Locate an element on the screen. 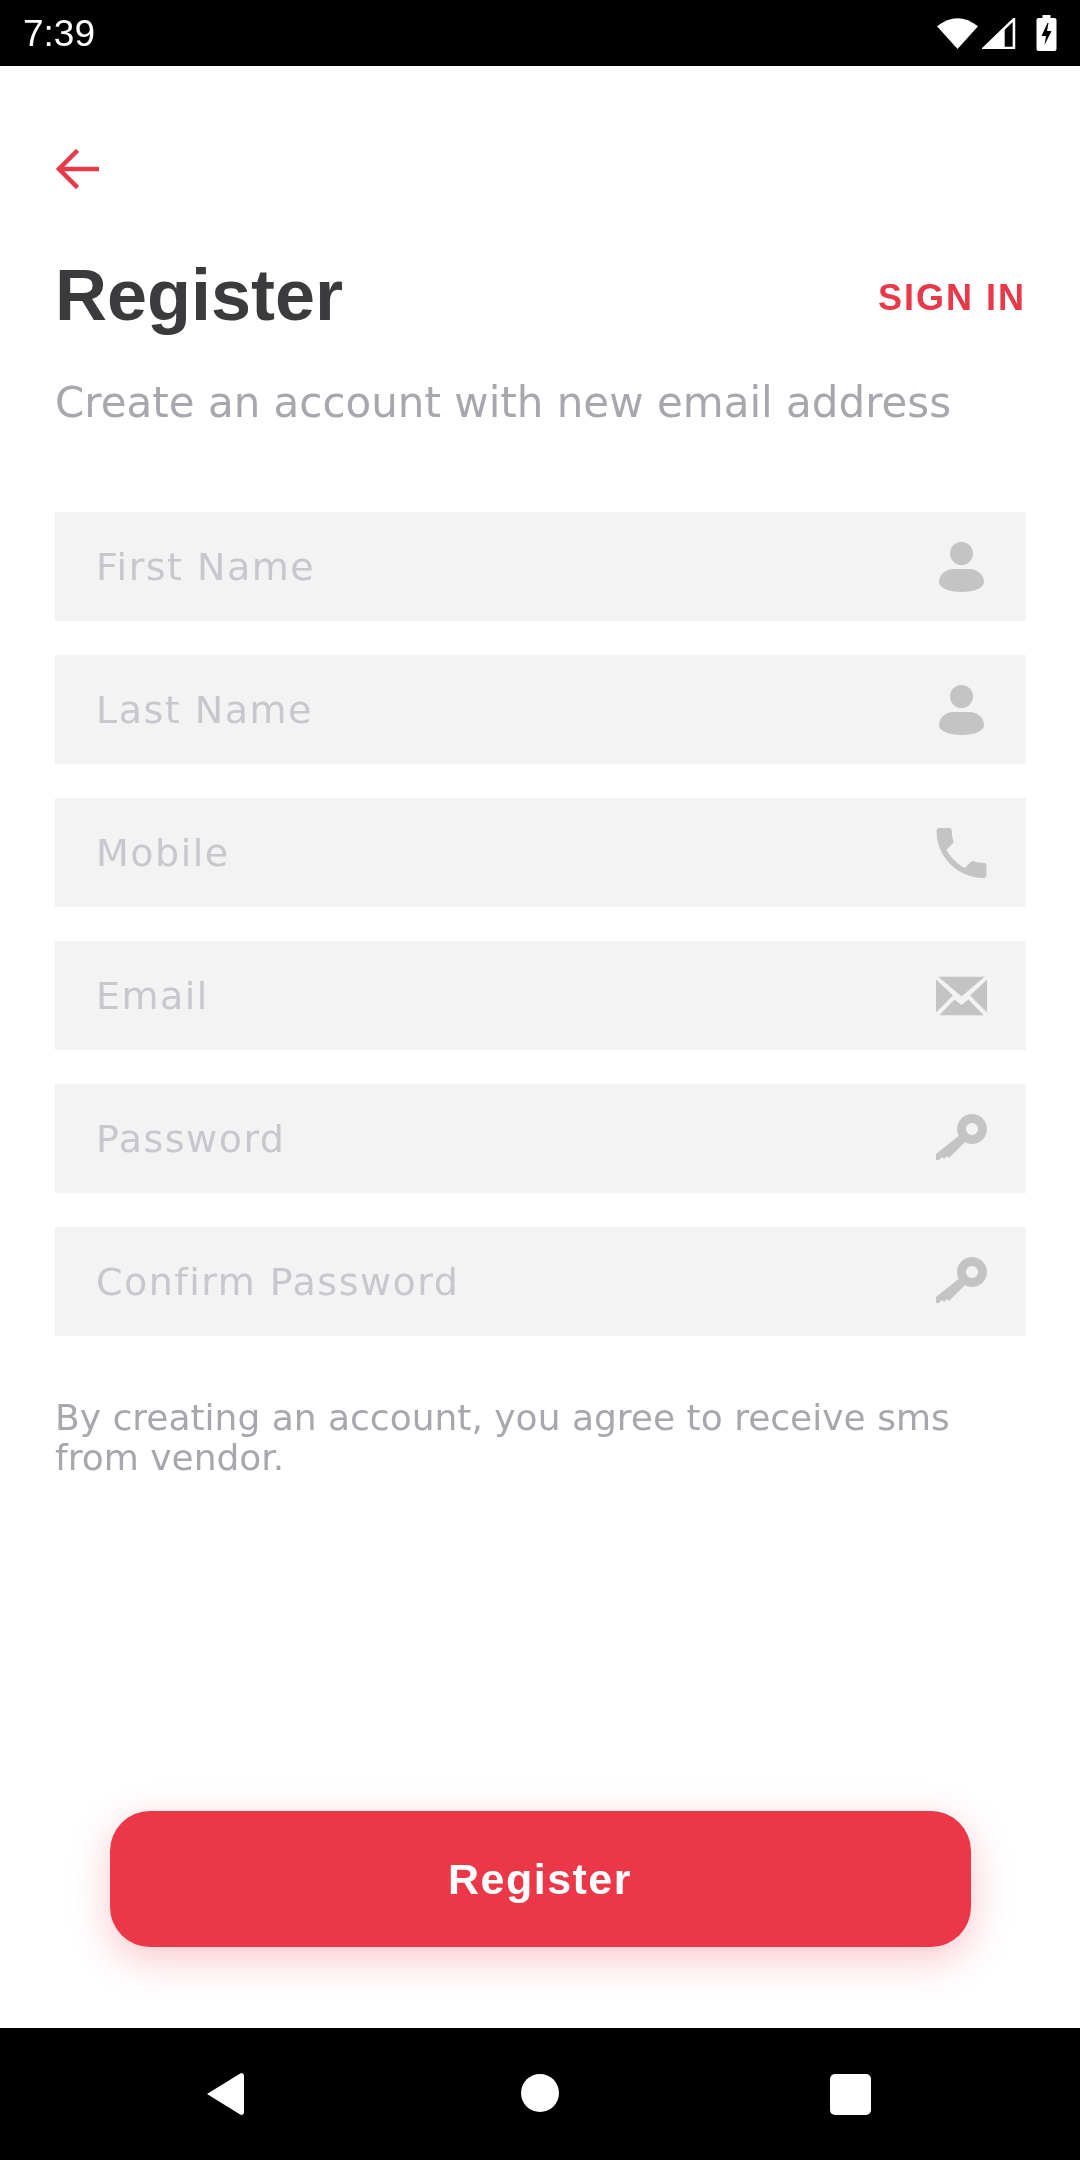 This screenshot has width=1080, height=2160. home-nav-icon is located at coordinates (540, 2093).